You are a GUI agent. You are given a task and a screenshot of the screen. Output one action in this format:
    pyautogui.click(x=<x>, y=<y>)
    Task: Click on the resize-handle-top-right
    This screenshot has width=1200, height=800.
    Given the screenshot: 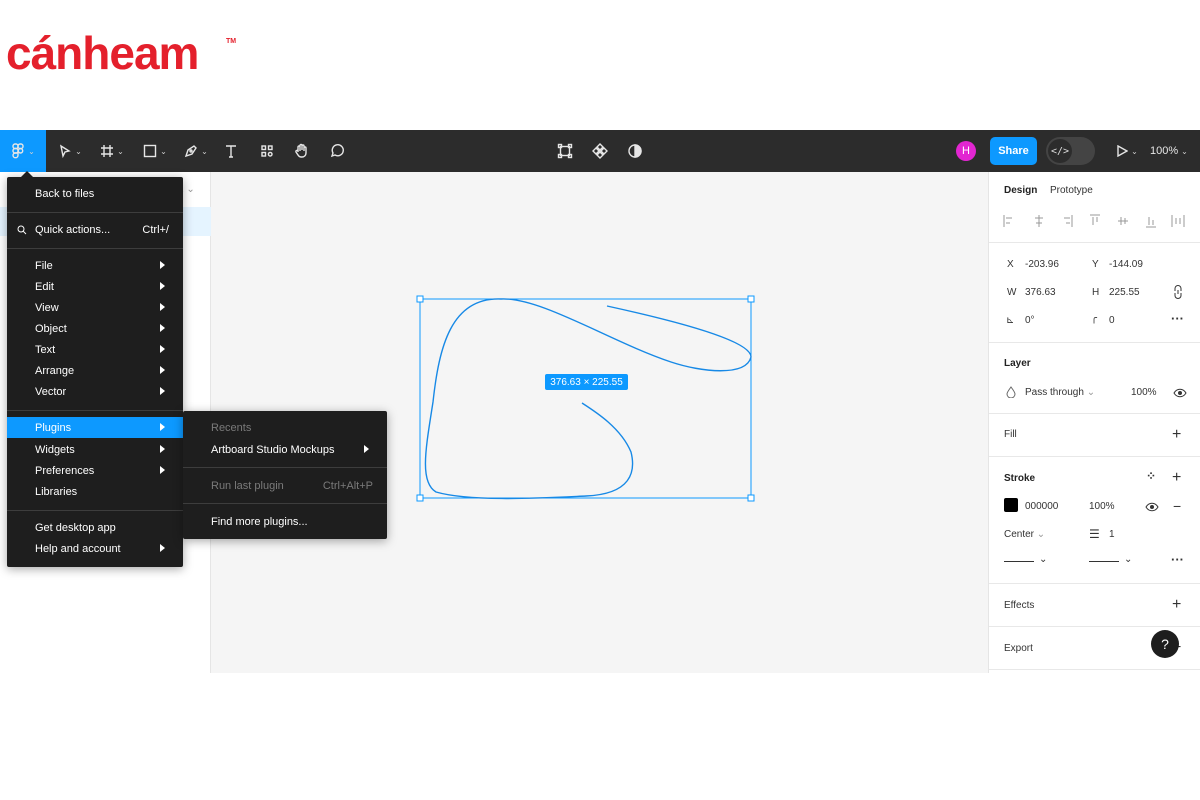 What is the action you would take?
    pyautogui.click(x=751, y=299)
    